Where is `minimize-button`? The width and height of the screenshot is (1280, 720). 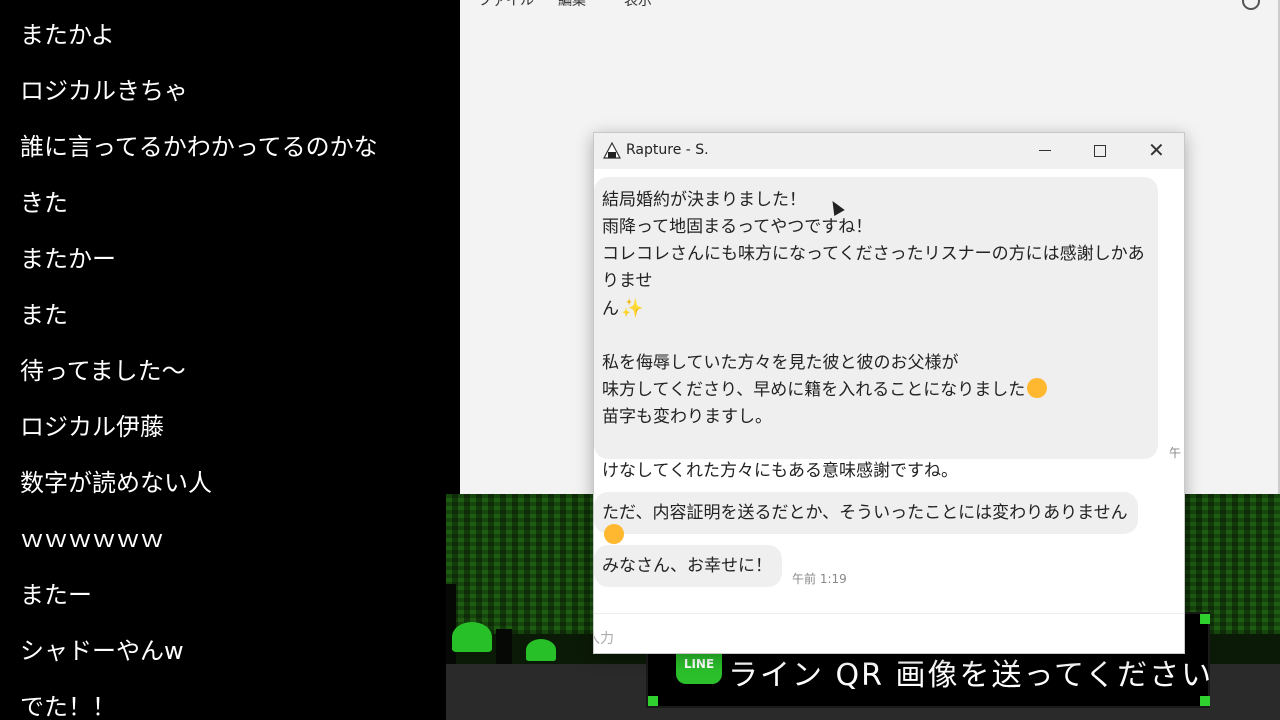
minimize-button is located at coordinates (1045, 151).